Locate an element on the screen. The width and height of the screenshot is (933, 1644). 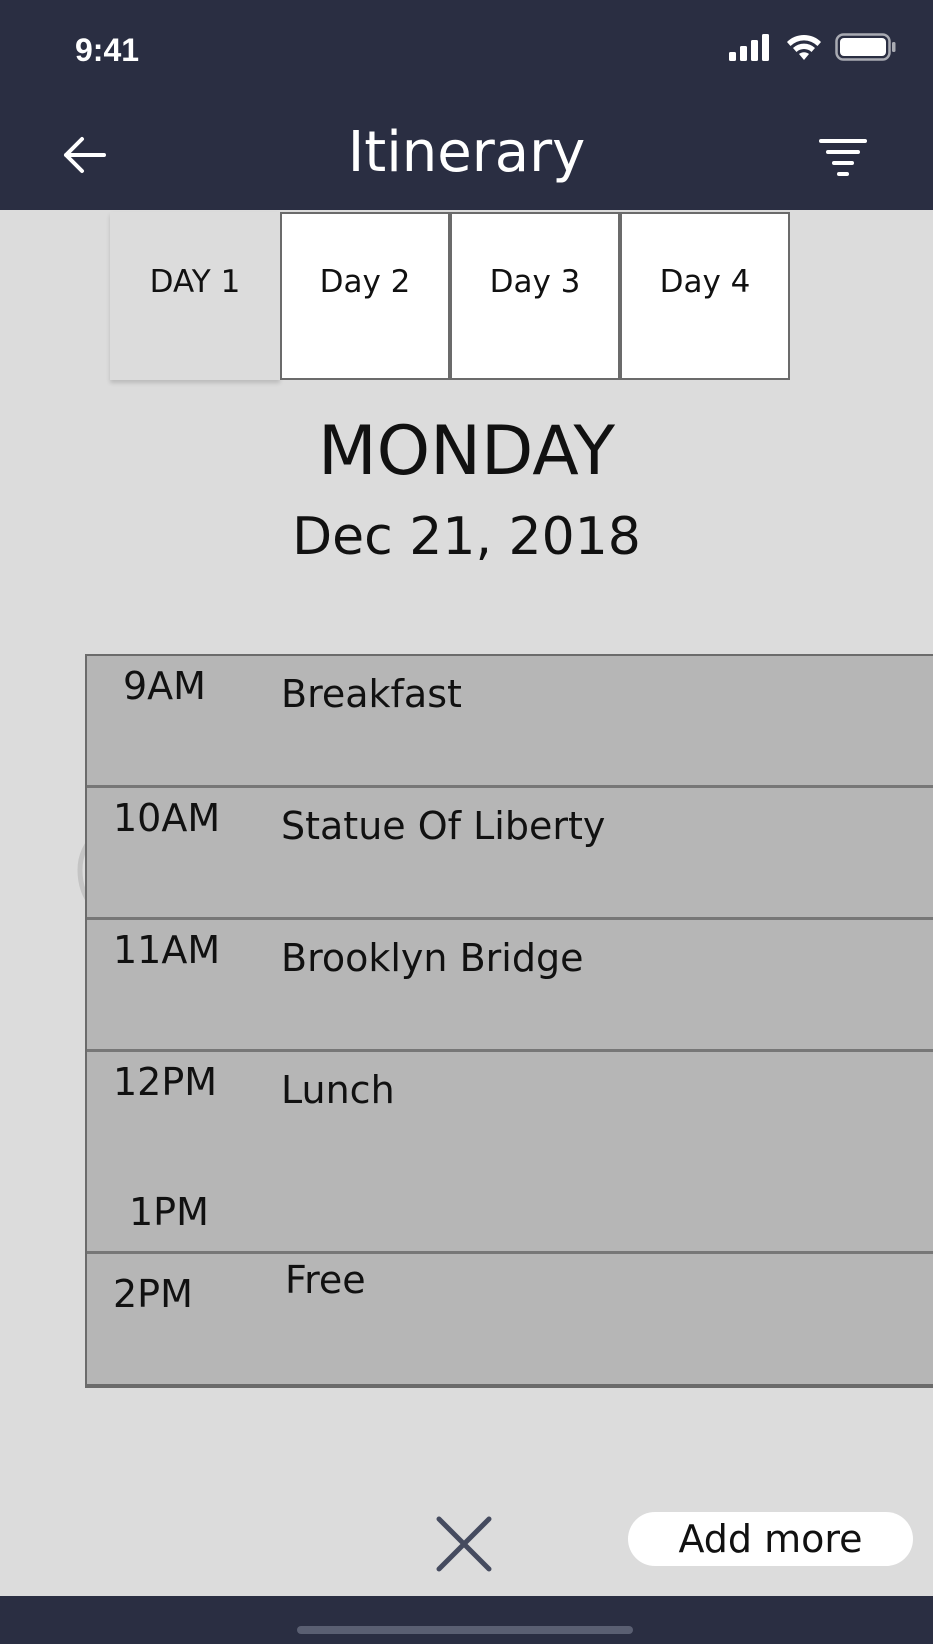
day-name: MONDAY is located at coordinates (466, 451).